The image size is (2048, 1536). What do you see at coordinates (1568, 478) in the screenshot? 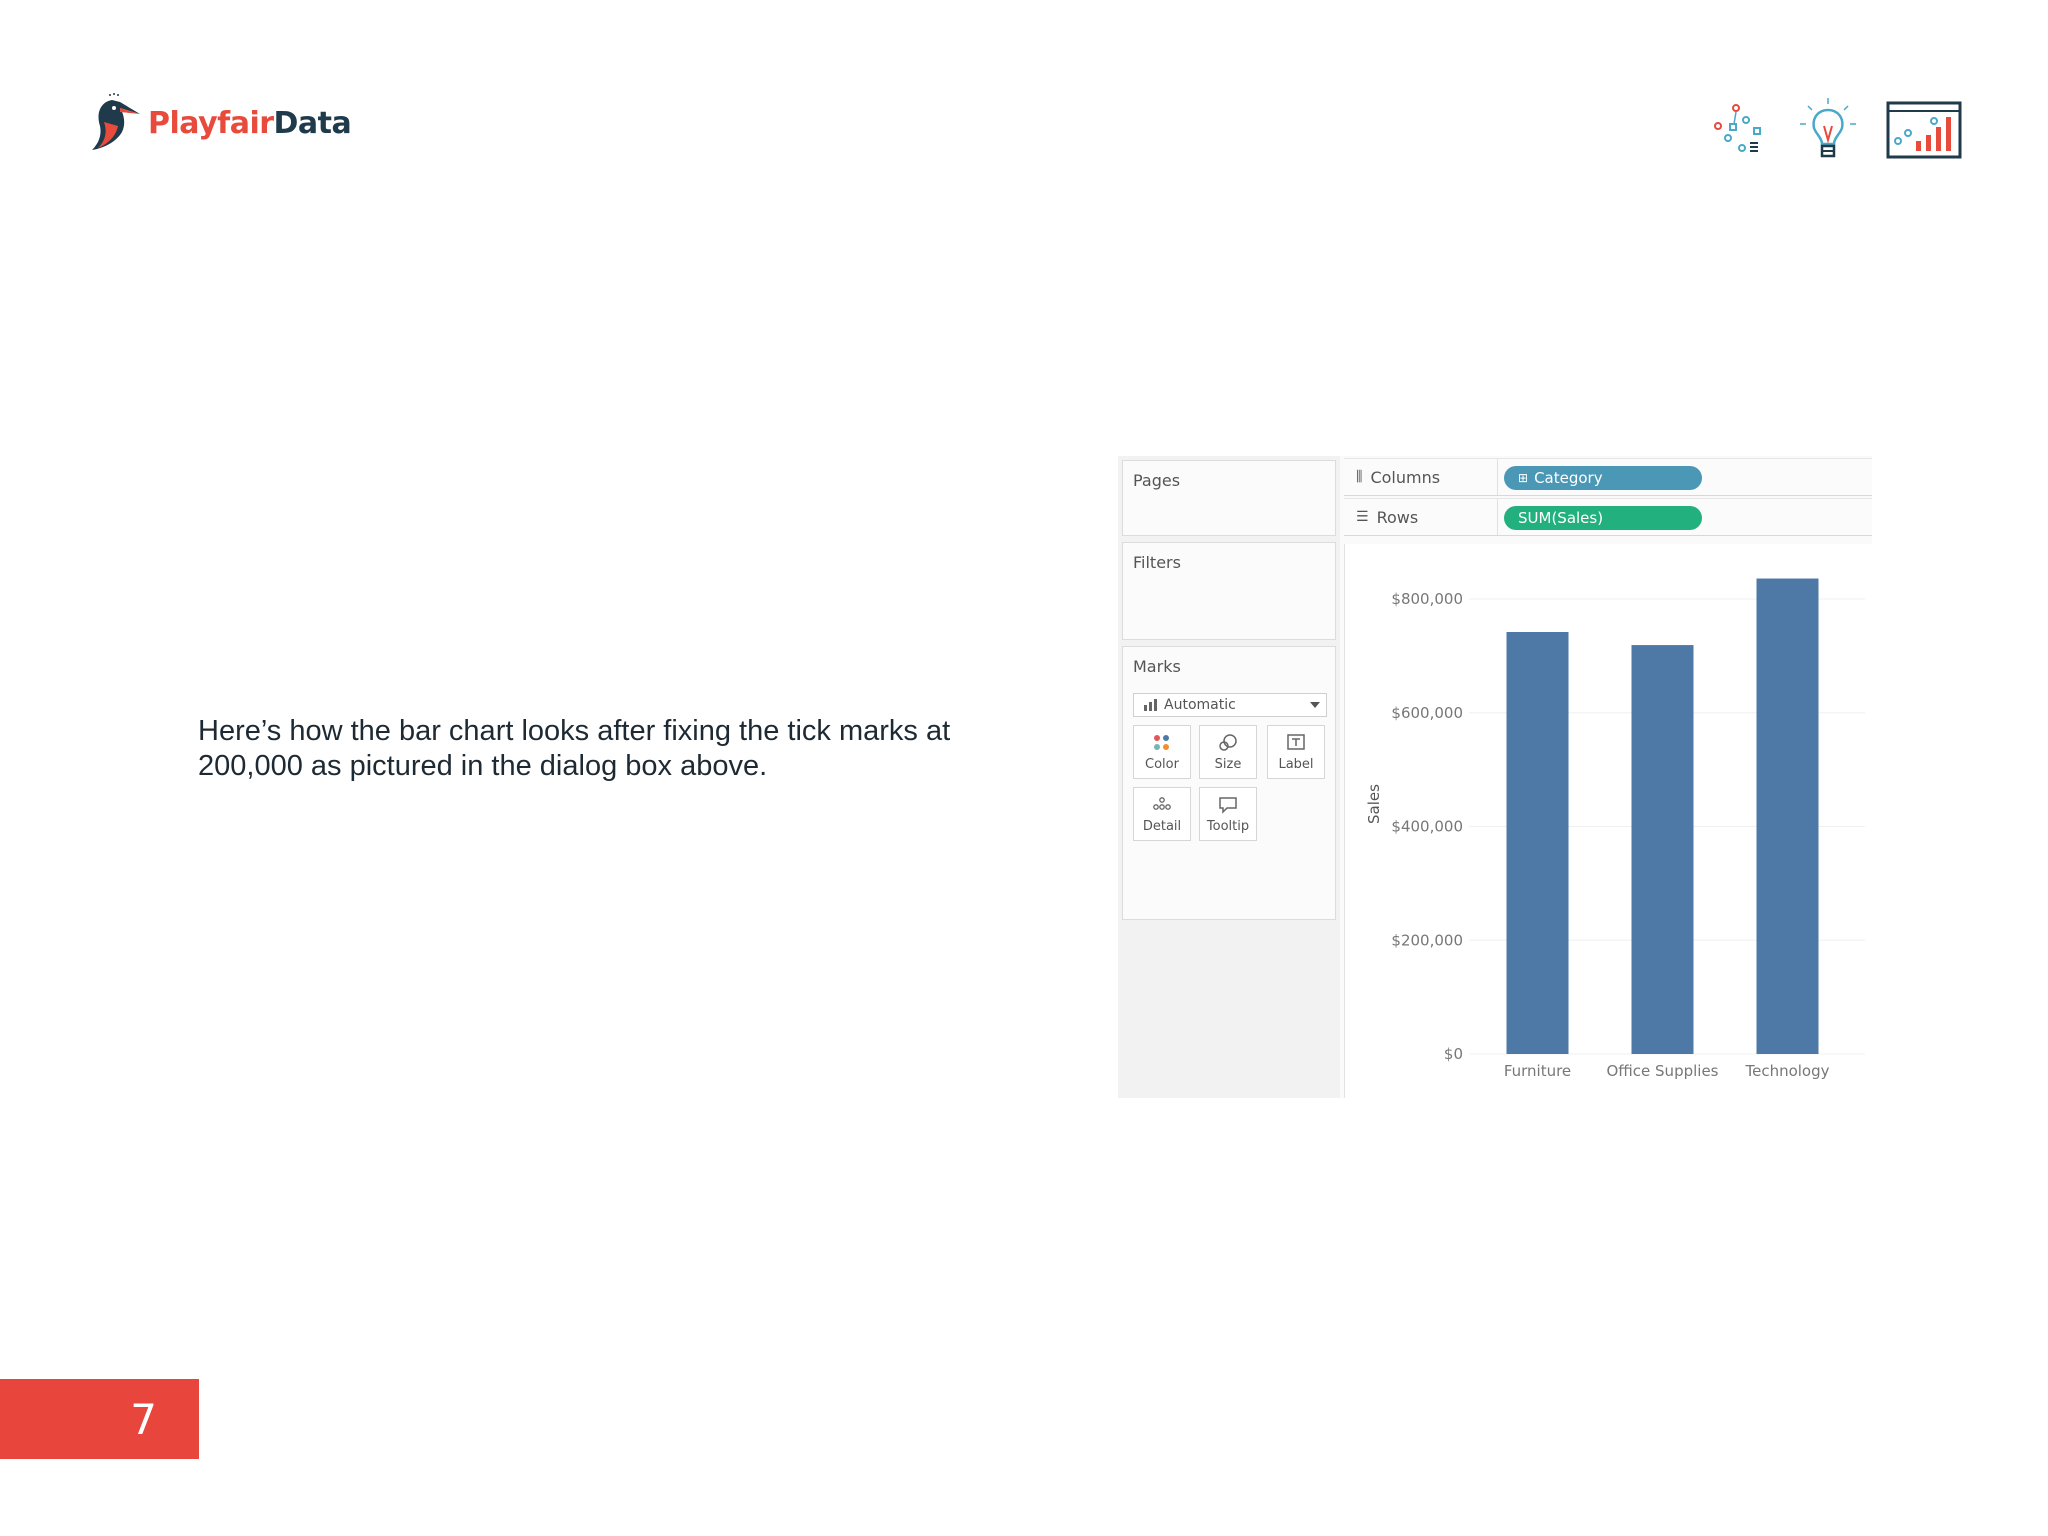
I see `category-pill-text: Category` at bounding box center [1568, 478].